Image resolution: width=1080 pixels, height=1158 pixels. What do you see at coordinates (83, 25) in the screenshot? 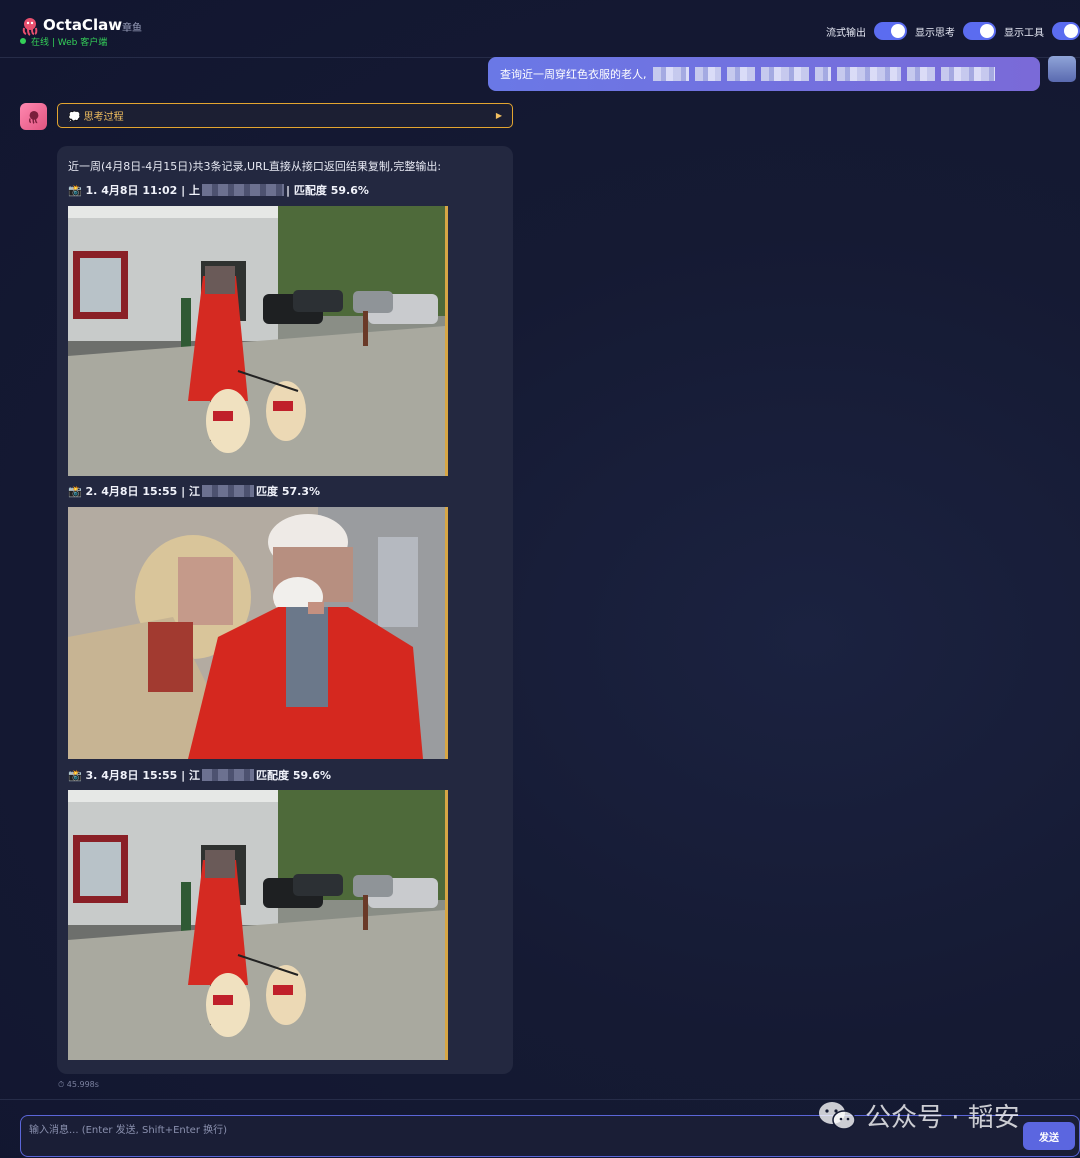
I see `app-title: OctaClaw` at bounding box center [83, 25].